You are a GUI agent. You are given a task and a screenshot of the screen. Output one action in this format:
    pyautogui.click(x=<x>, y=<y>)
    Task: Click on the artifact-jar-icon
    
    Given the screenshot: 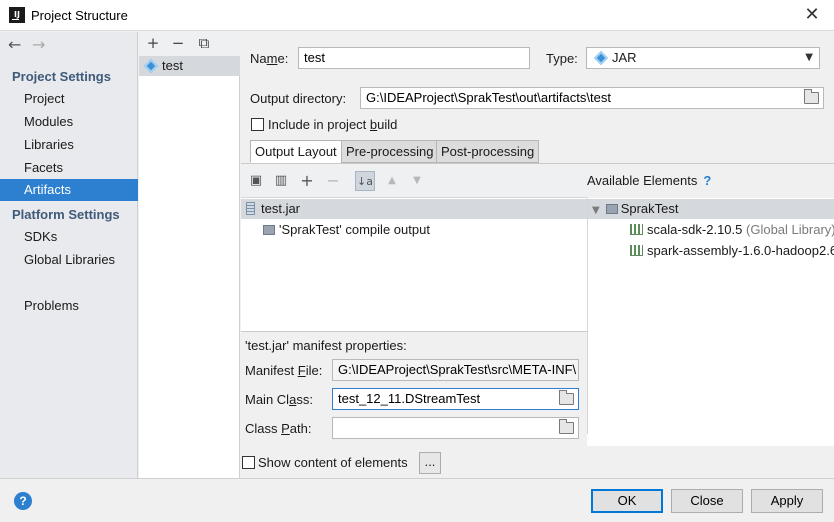 What is the action you would take?
    pyautogui.click(x=151, y=66)
    